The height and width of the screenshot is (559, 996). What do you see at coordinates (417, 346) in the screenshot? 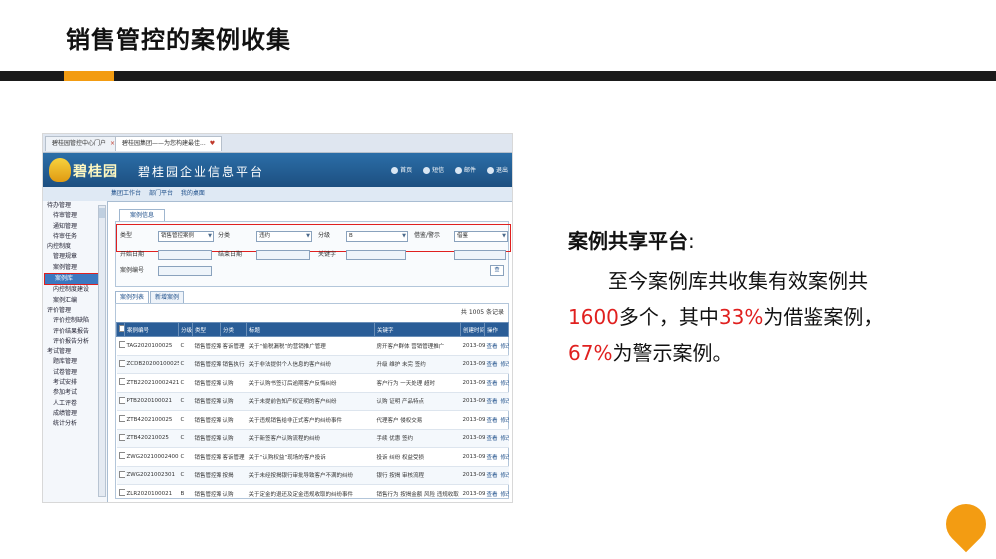
I see `cell-keyword: 房开客户群体 营销管理推广` at bounding box center [417, 346].